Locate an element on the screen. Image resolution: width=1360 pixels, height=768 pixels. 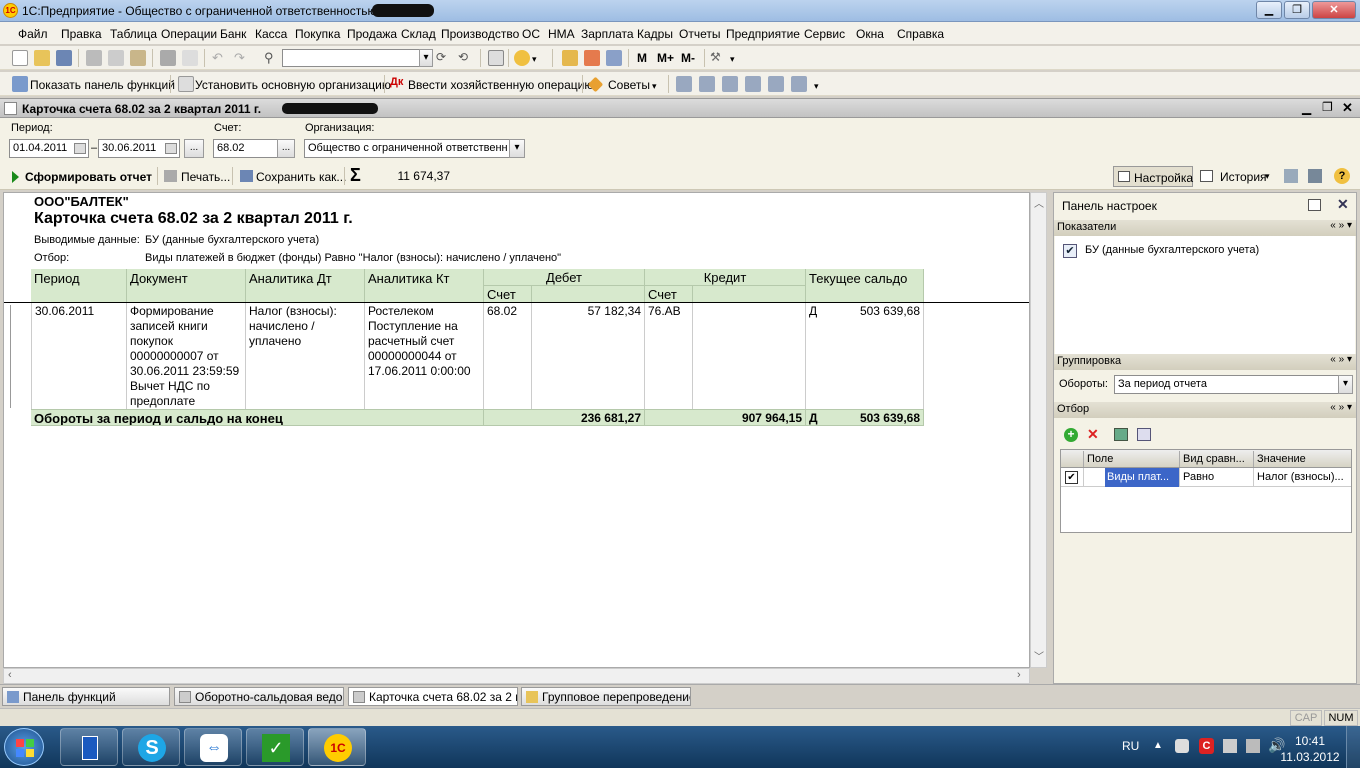
taskbar-tasks-app: ✓ is located at coordinates (275, 747).